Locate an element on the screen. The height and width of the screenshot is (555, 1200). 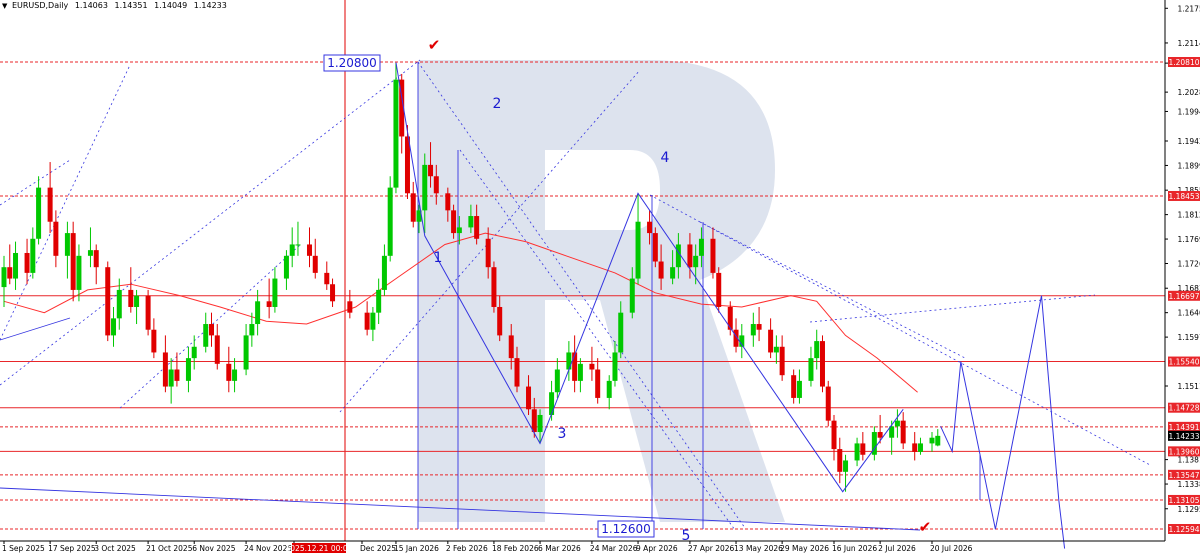
price-tag-label: 1.13960 is located at coordinates (1183, 451).